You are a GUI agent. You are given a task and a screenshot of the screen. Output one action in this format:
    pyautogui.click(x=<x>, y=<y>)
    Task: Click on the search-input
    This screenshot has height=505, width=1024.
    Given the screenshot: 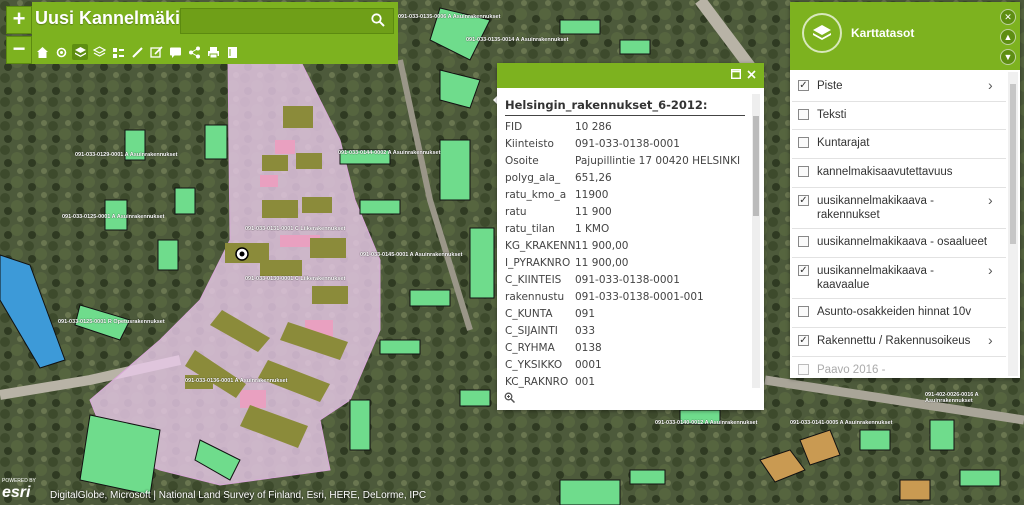 What is the action you would take?
    pyautogui.click(x=277, y=21)
    